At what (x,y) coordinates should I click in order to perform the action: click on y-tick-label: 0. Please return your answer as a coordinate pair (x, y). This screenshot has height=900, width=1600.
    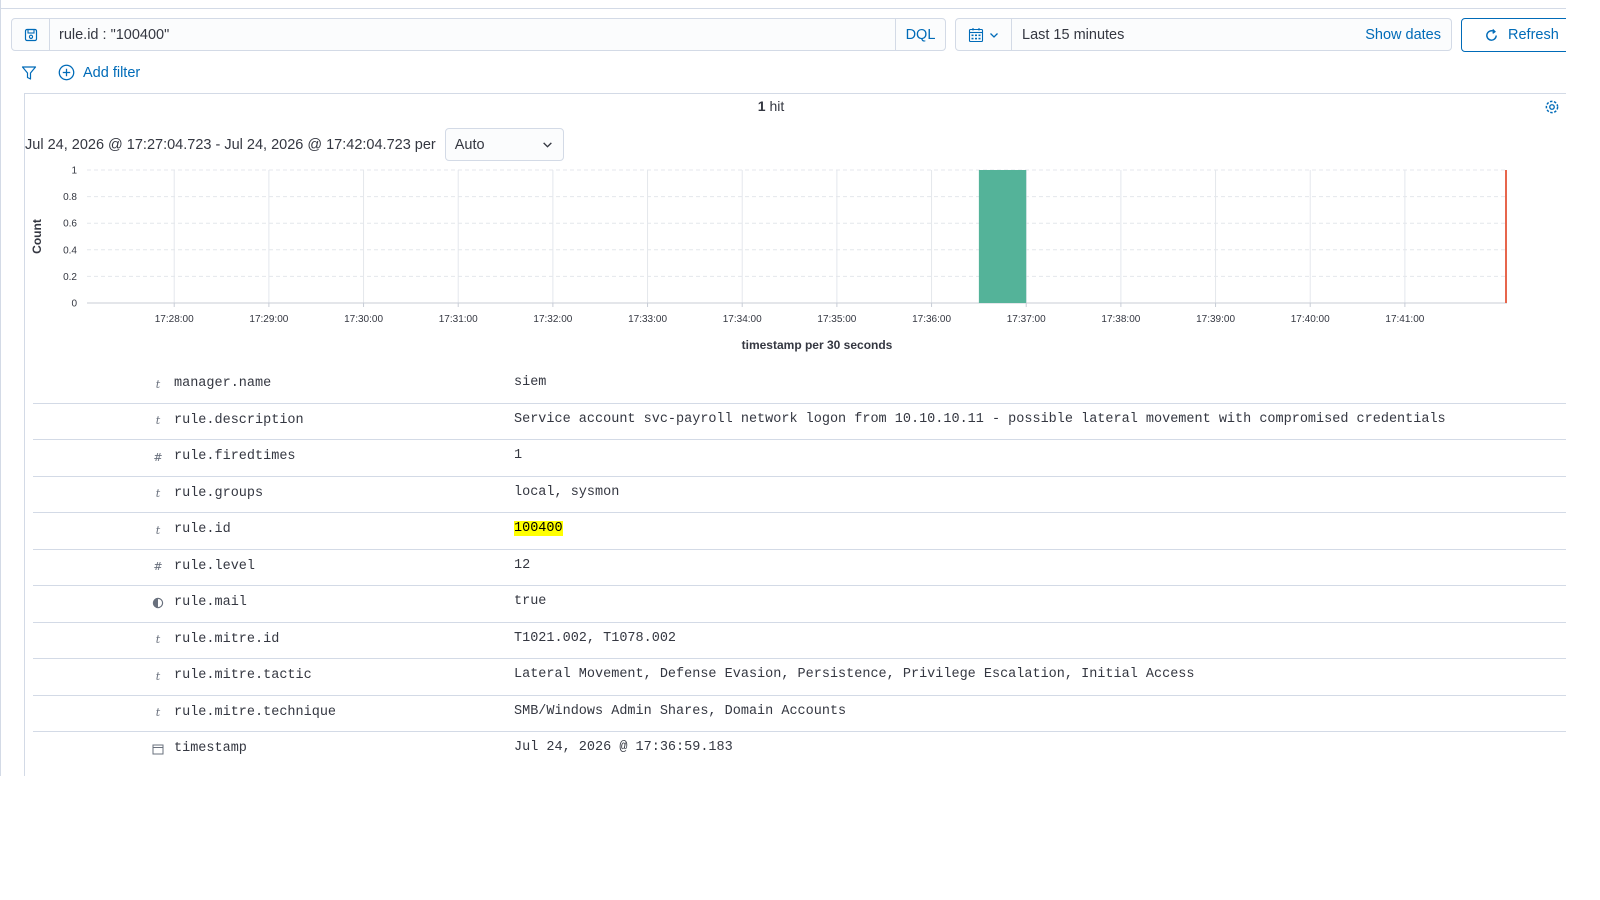
    Looking at the image, I should click on (74, 304).